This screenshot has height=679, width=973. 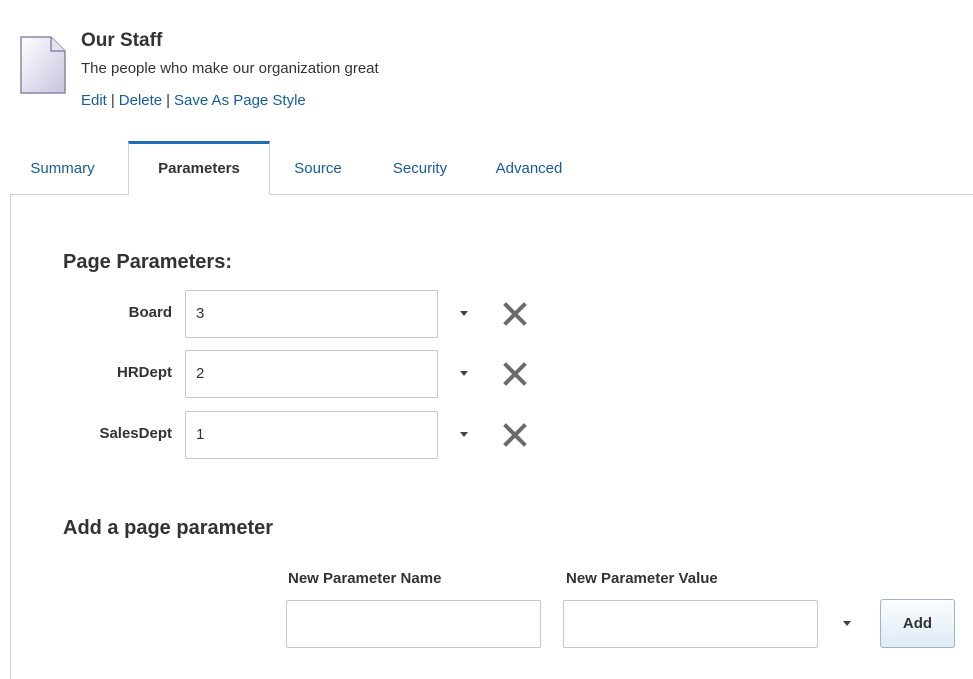 I want to click on parameter-value-input: 1, so click(x=311, y=435).